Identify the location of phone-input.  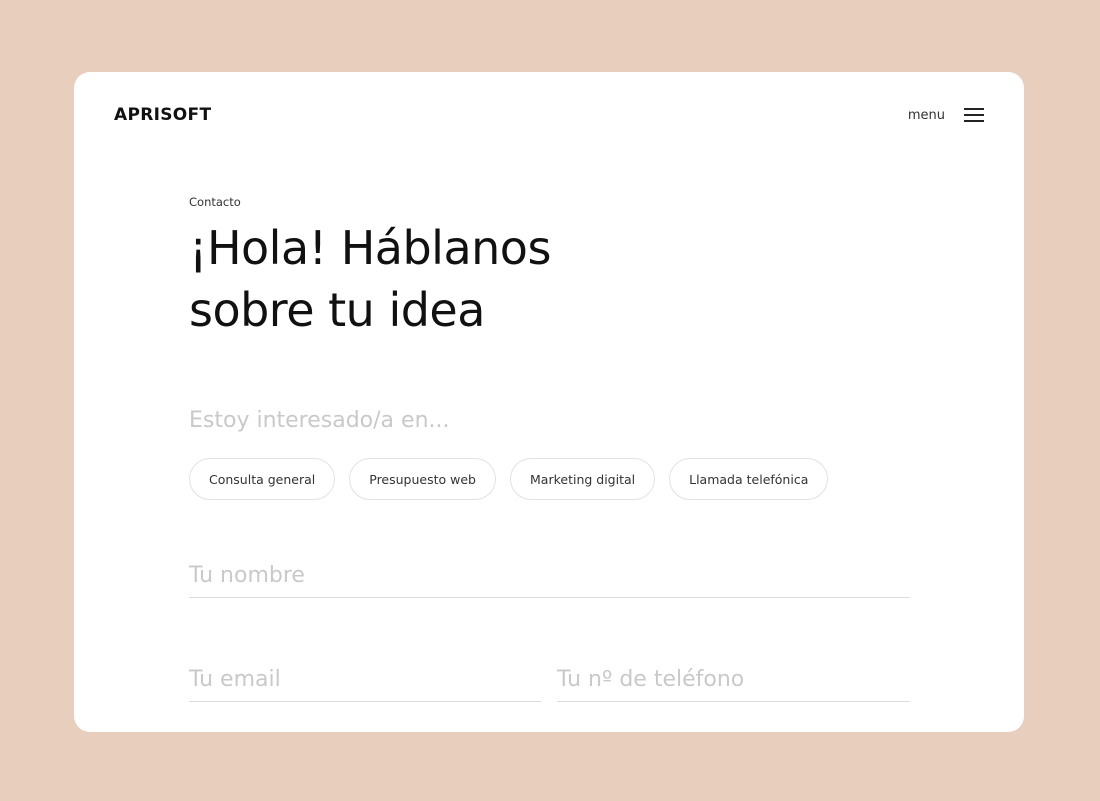
(733, 679).